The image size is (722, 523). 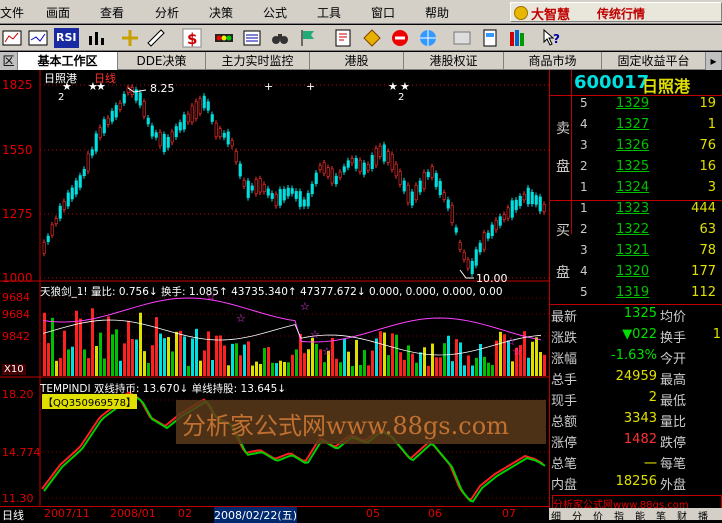 What do you see at coordinates (162, 61) in the screenshot?
I see `tab-dde-decision: DDE决策` at bounding box center [162, 61].